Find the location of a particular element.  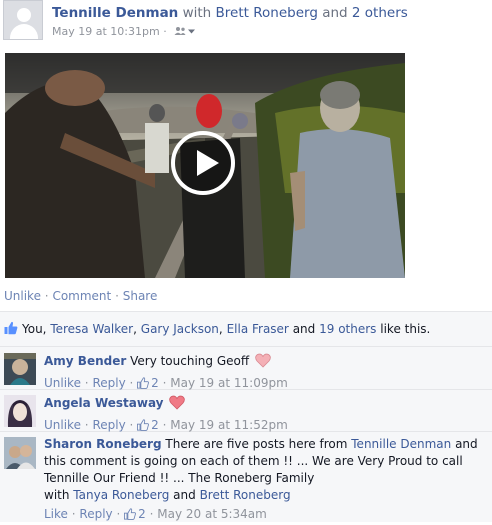

post-timestamp: May 19 at 10:31pm is located at coordinates (106, 31).